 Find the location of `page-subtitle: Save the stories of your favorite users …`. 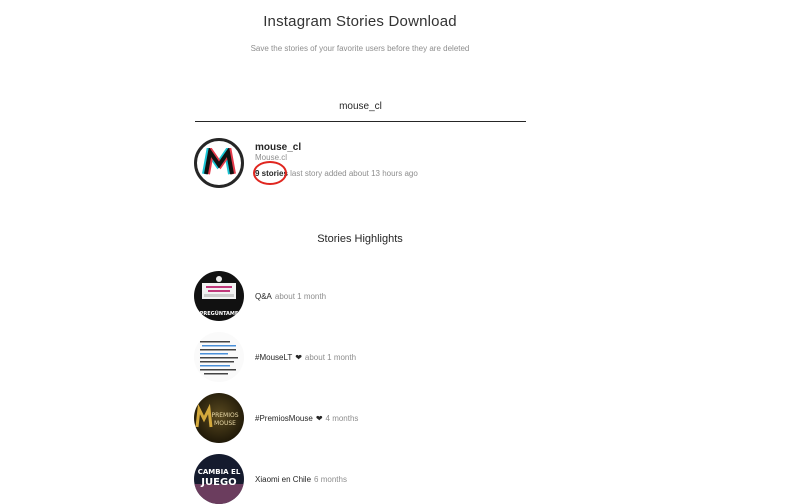

page-subtitle: Save the stories of your favorite users … is located at coordinates (360, 48).